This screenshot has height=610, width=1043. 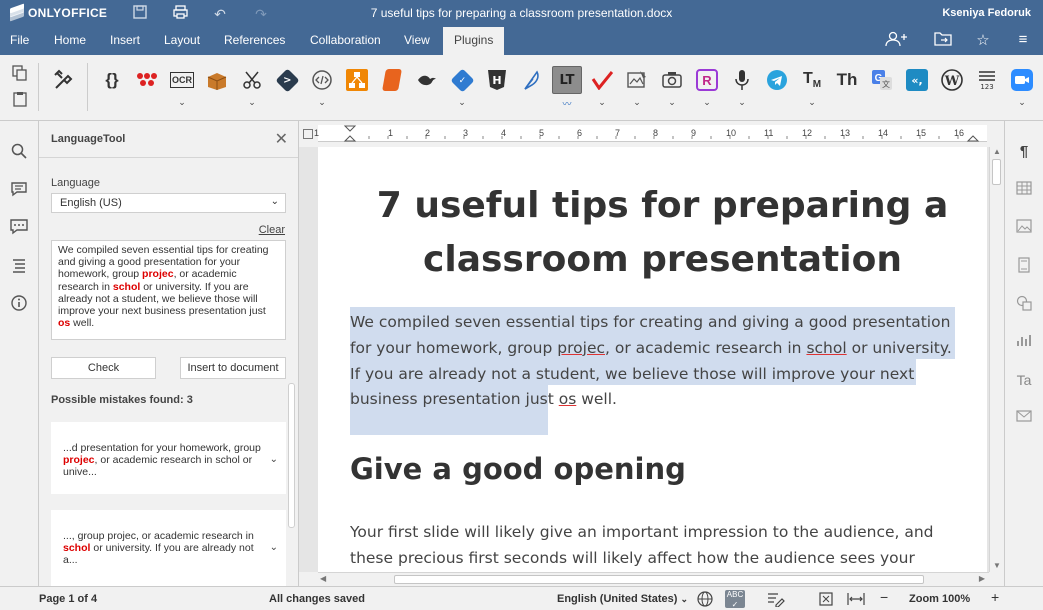 What do you see at coordinates (1024, 304) in the screenshot?
I see `shape-settings-icon` at bounding box center [1024, 304].